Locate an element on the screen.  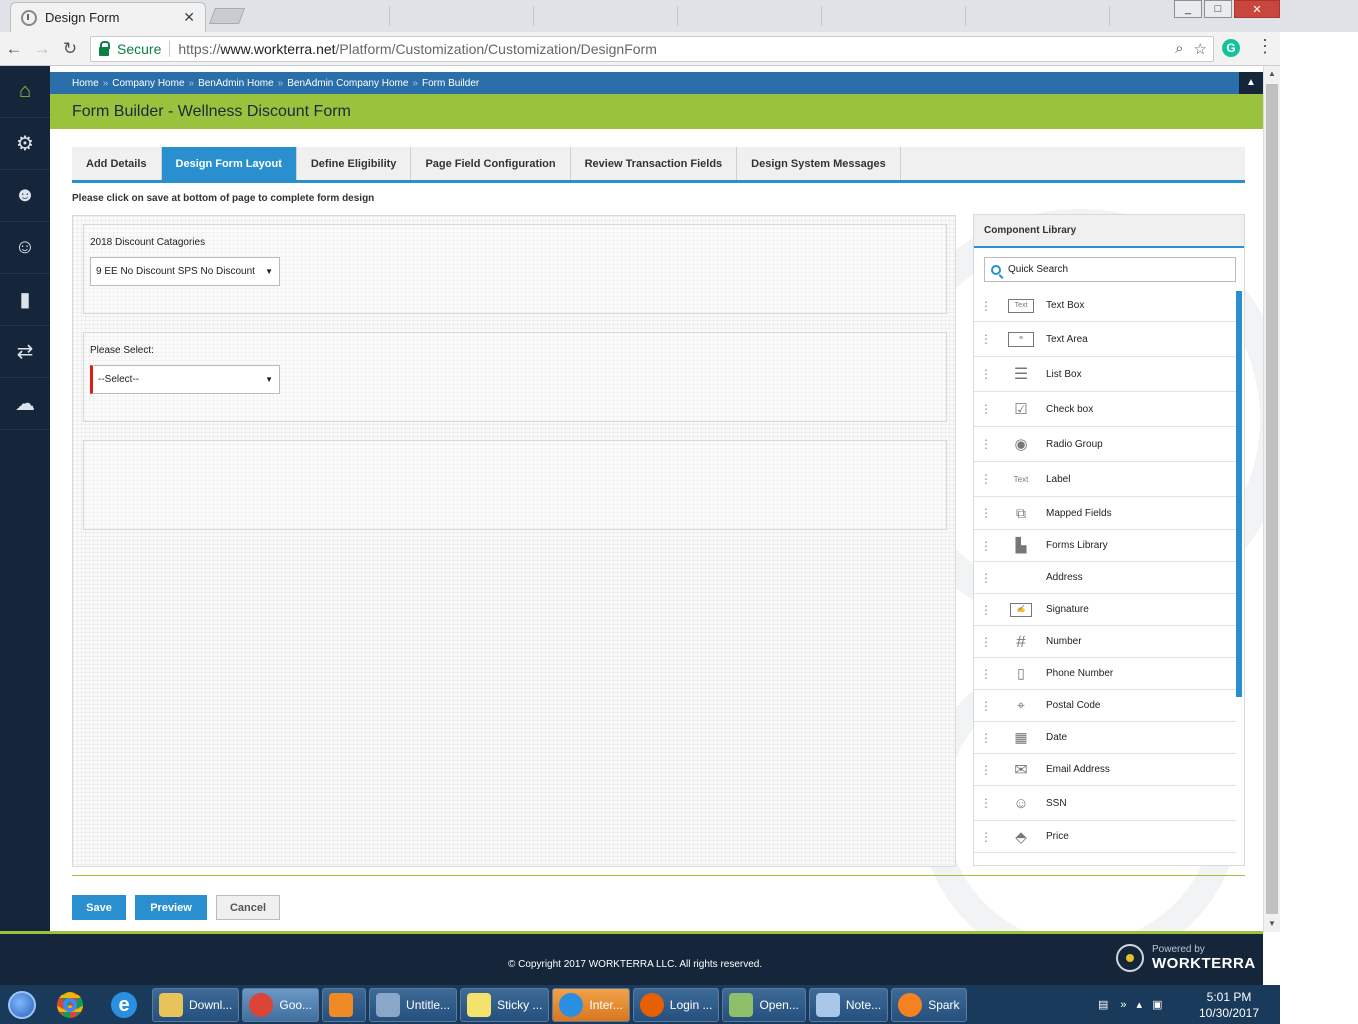
nav-settings: ⚙ is located at coordinates (25, 144).